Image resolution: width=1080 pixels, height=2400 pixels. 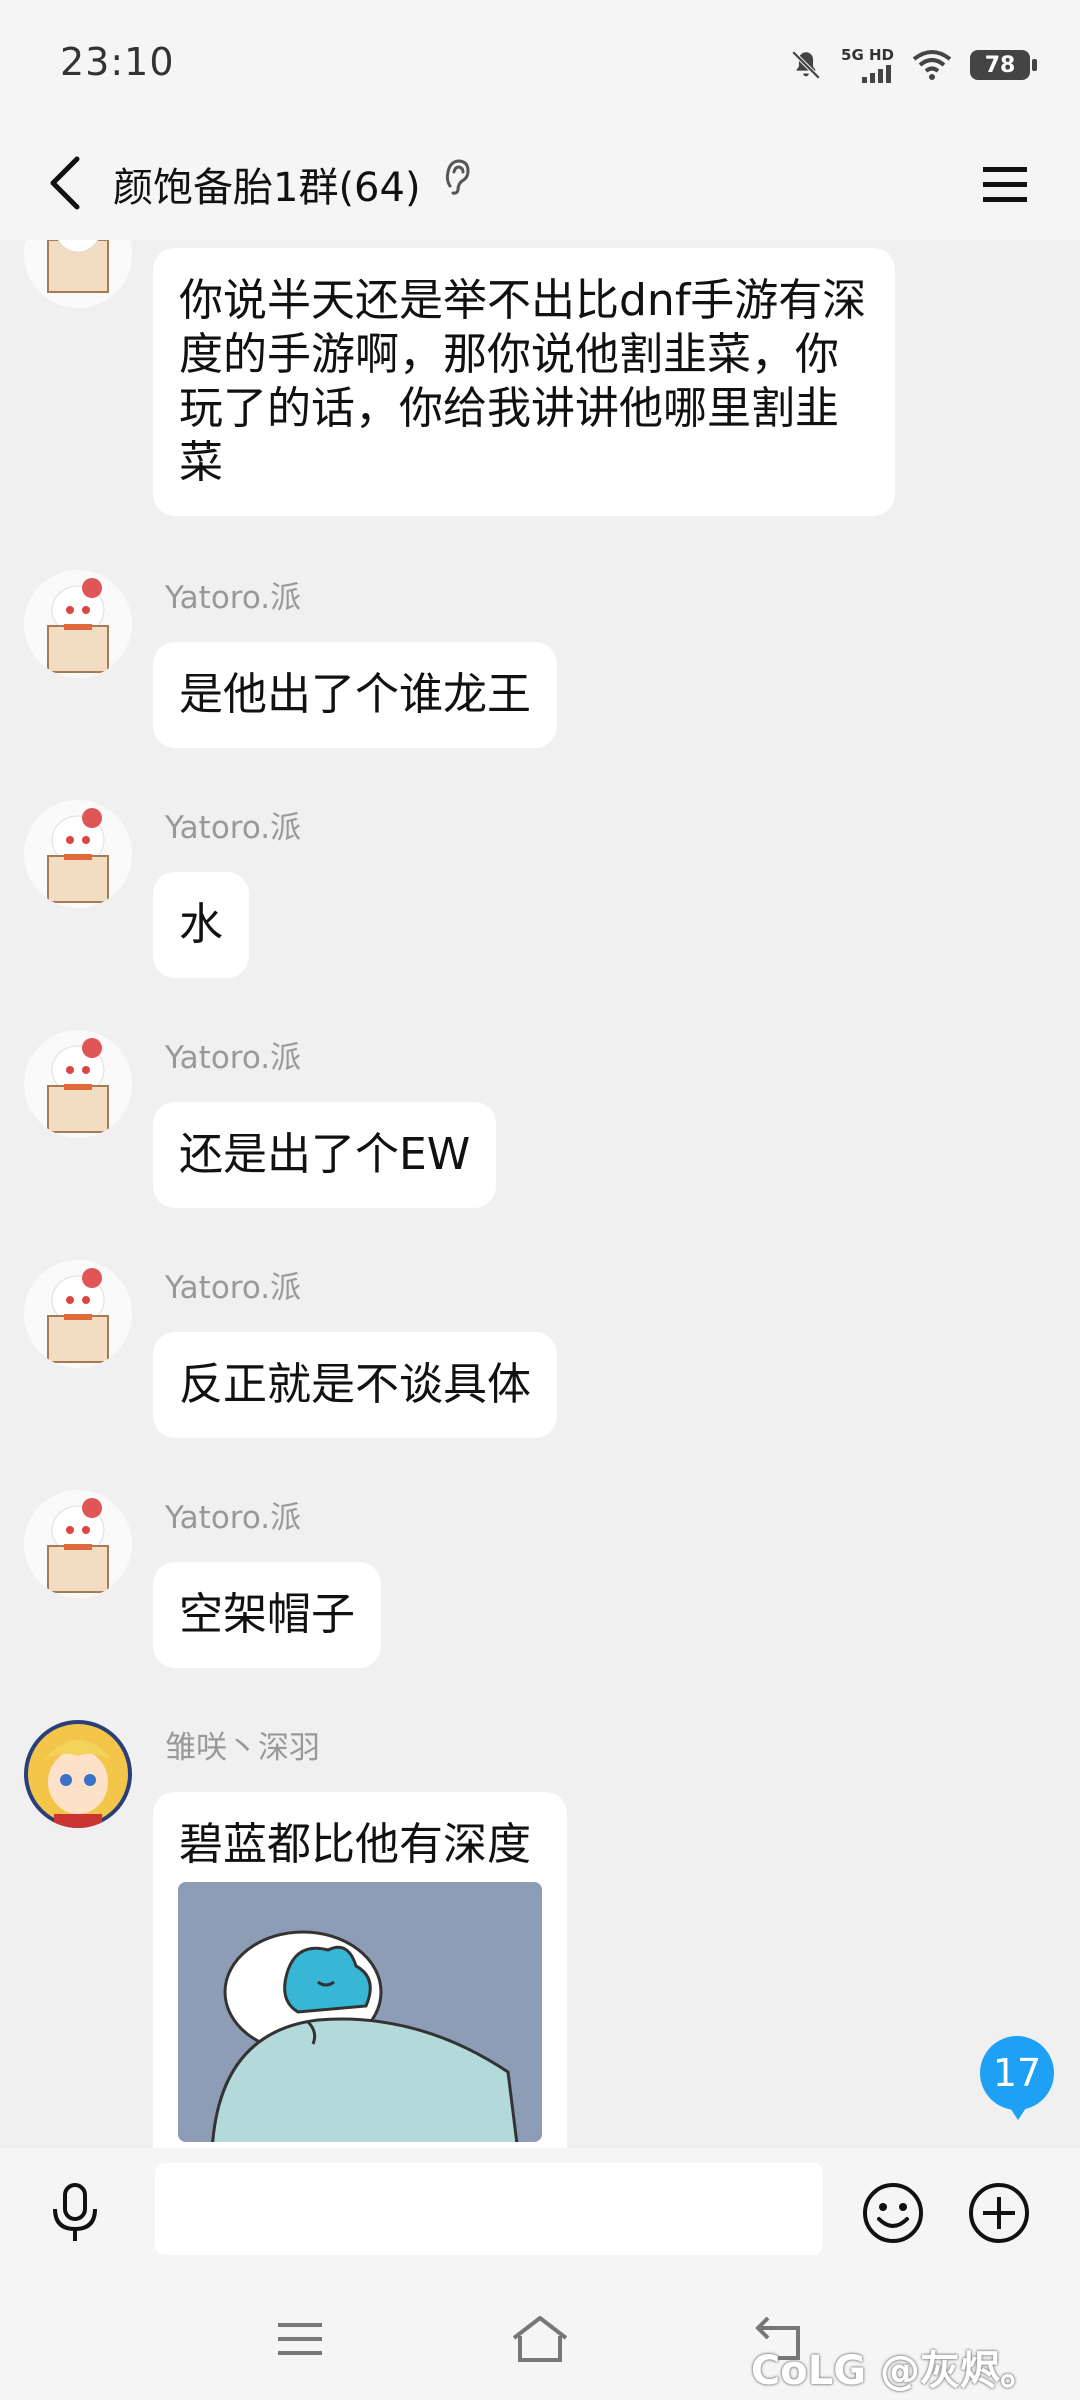 I want to click on group-title: 颜饱备胎1群(64), so click(x=267, y=184).